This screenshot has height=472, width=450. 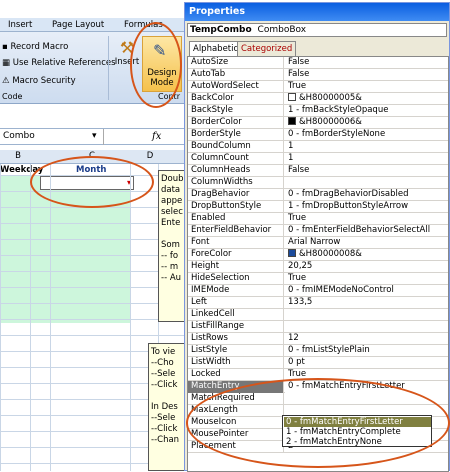 I want to click on property-row: ListFillRange, so click(x=318, y=327).